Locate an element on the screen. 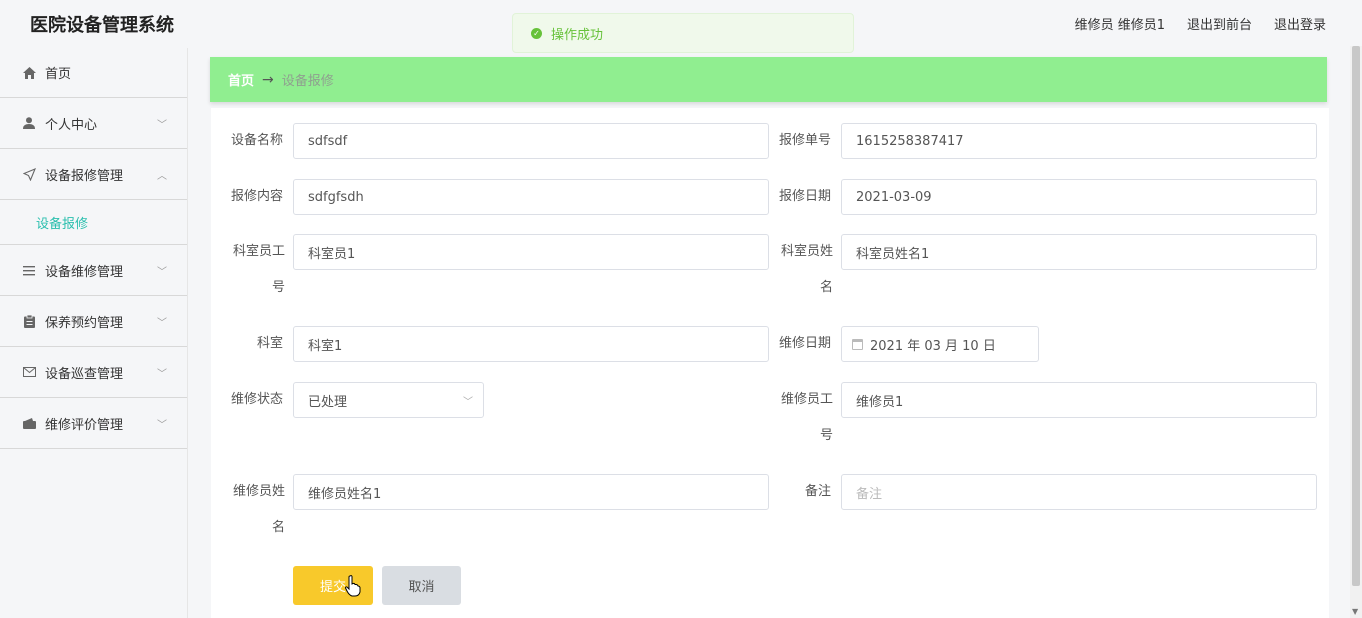 The height and width of the screenshot is (618, 1362). repair-content-label: 报修内容 is located at coordinates (256, 196).